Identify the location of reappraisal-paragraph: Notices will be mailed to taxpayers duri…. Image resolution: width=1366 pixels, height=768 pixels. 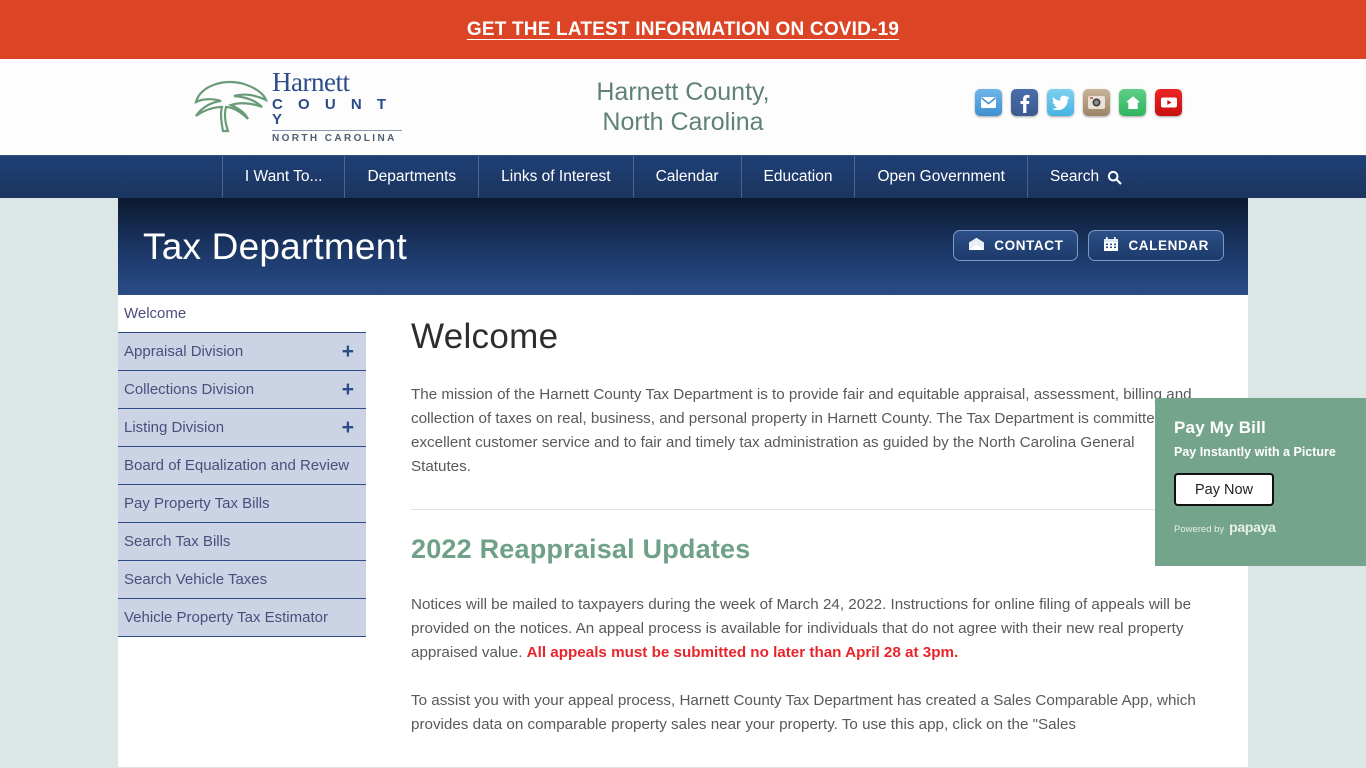
(804, 629).